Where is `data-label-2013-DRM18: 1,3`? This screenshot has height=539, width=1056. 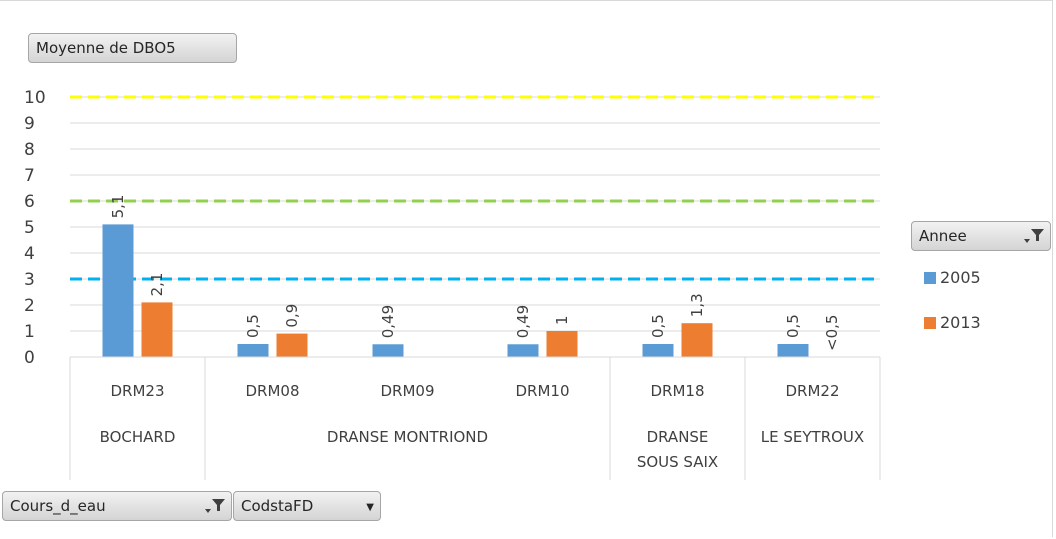 data-label-2013-DRM18: 1,3 is located at coordinates (697, 305).